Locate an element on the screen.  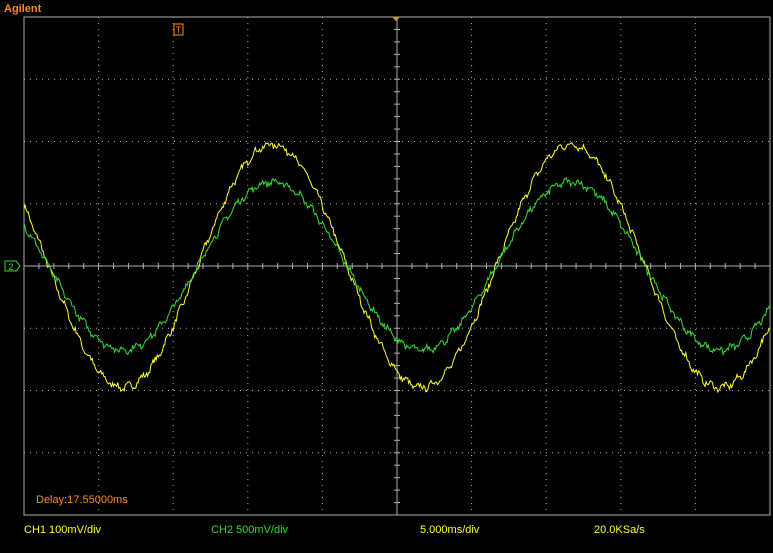
ch2-scale-readout: CH2 500mV/div is located at coordinates (249, 530).